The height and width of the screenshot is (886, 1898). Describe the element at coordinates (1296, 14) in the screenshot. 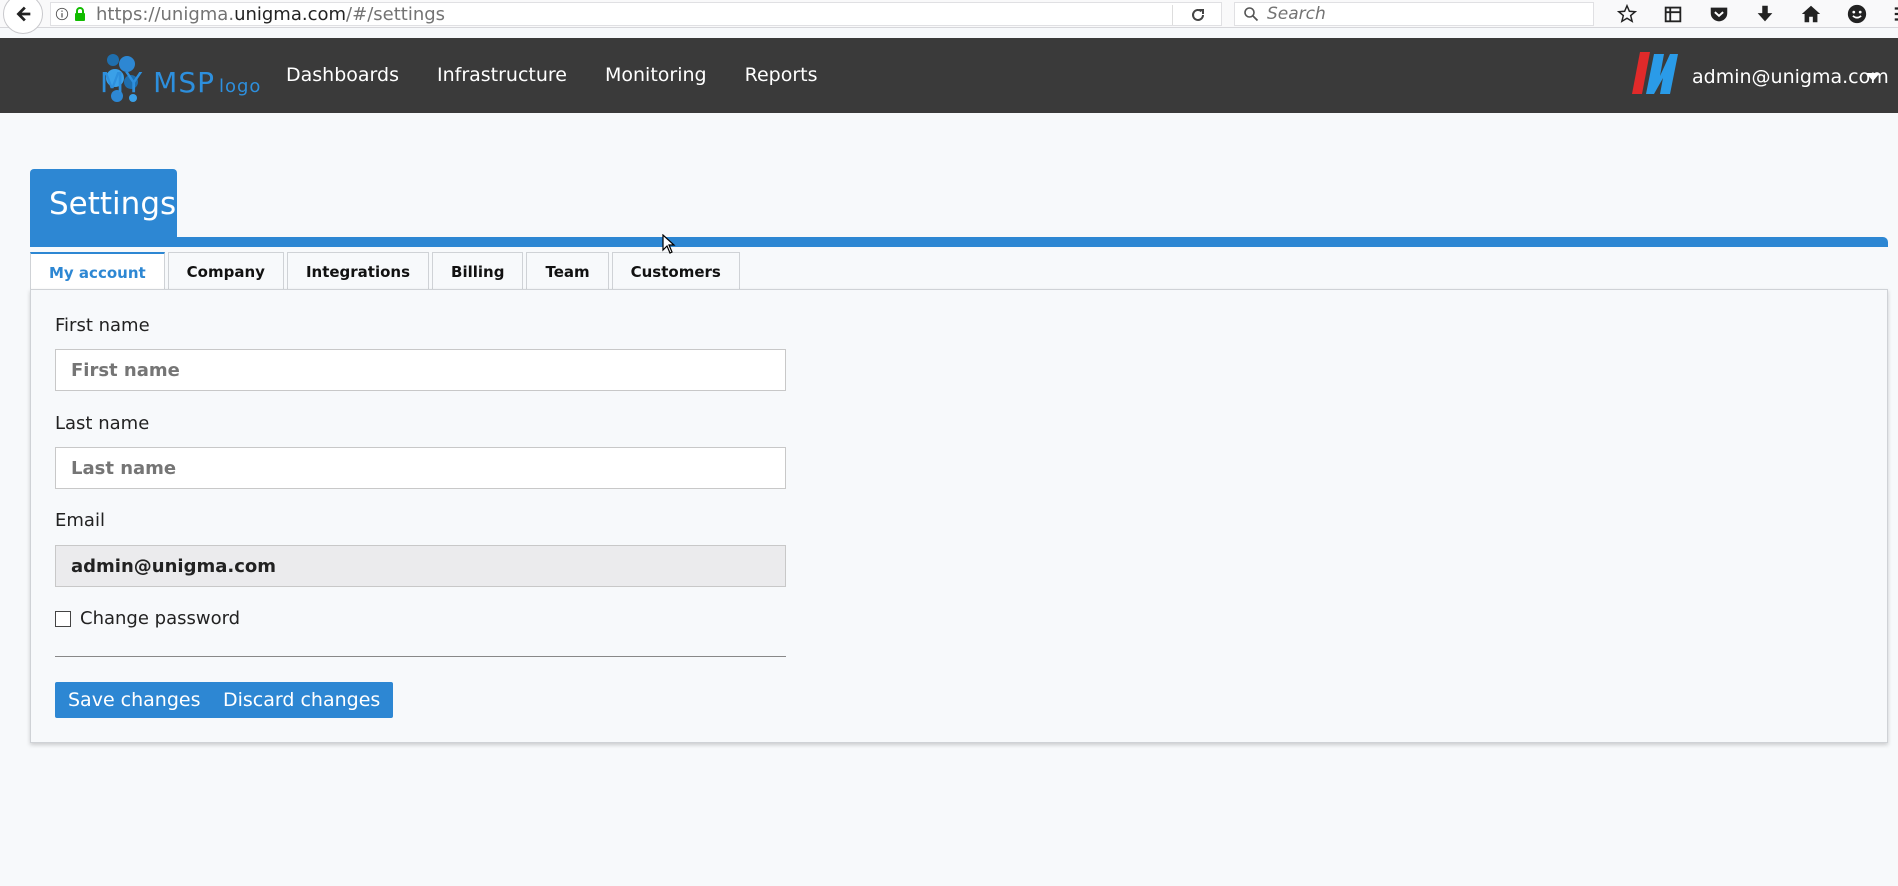

I see `search-placeholder: Search` at that location.